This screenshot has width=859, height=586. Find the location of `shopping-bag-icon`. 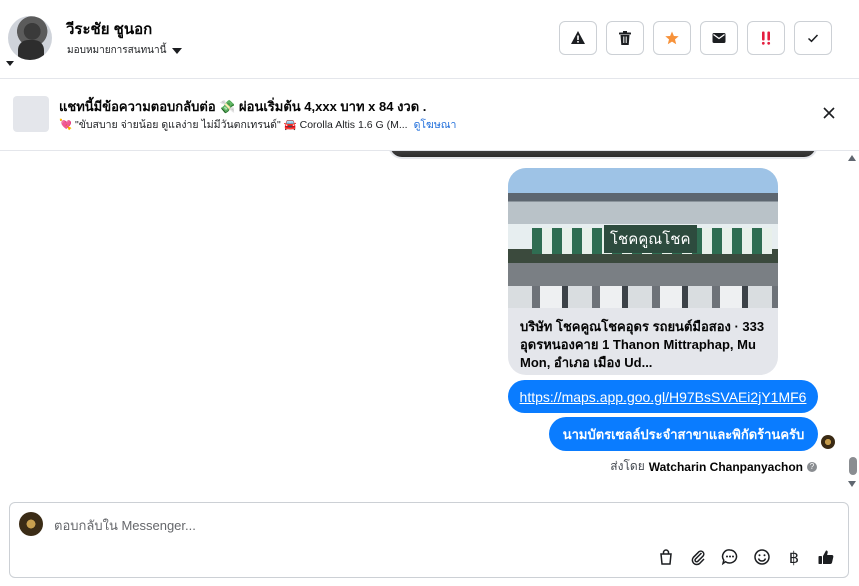

shopping-bag-icon is located at coordinates (666, 557).